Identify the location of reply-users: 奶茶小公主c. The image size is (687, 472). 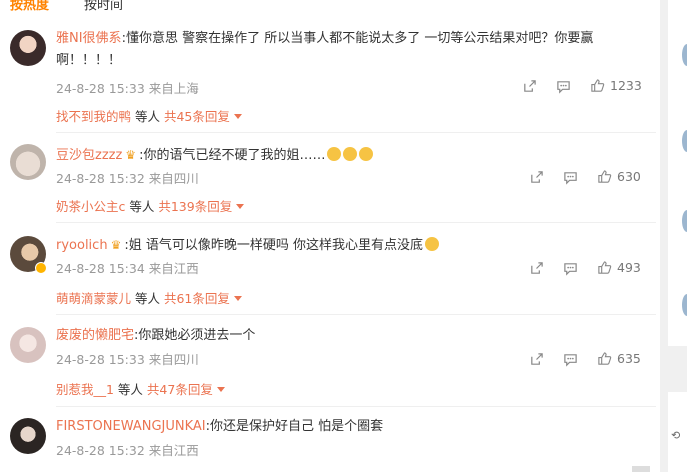
(90, 206).